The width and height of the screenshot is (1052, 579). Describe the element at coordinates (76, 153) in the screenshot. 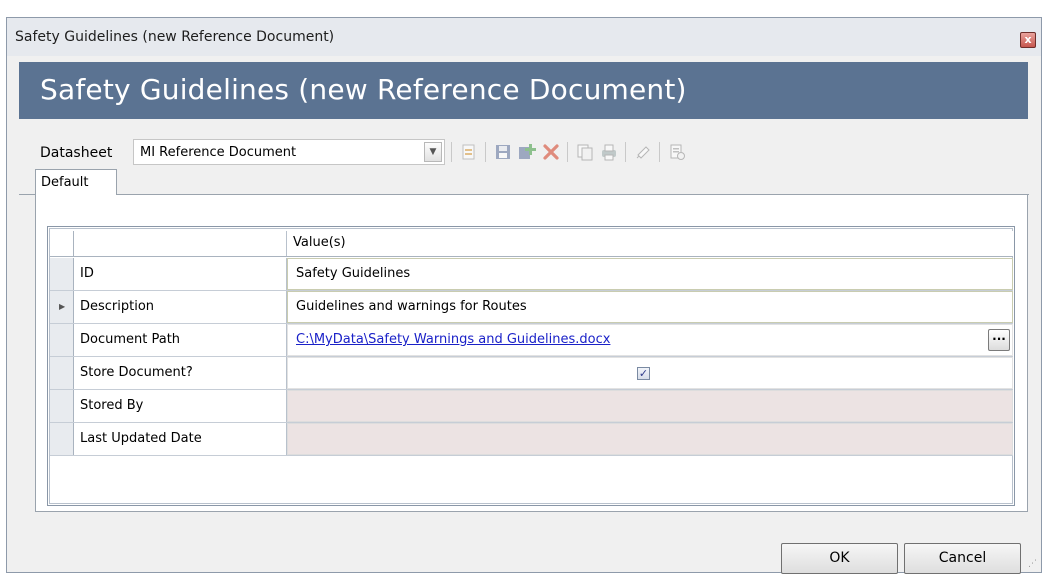

I see `datasheet-label: Datasheet` at that location.